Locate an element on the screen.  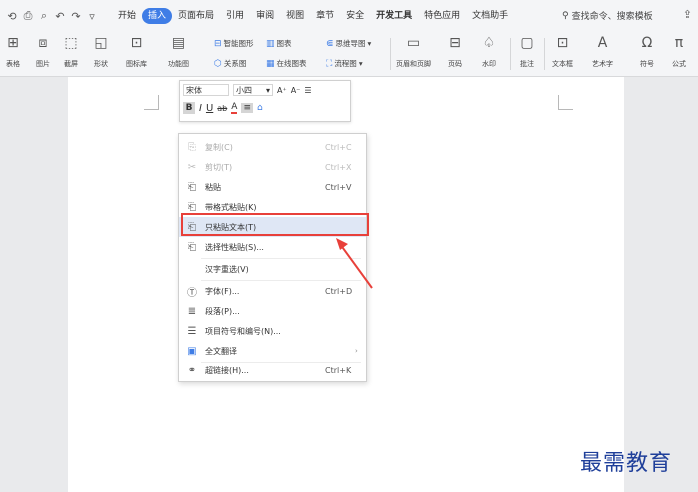
print-preview-icon: ⌕ is located at coordinates (44, 16).